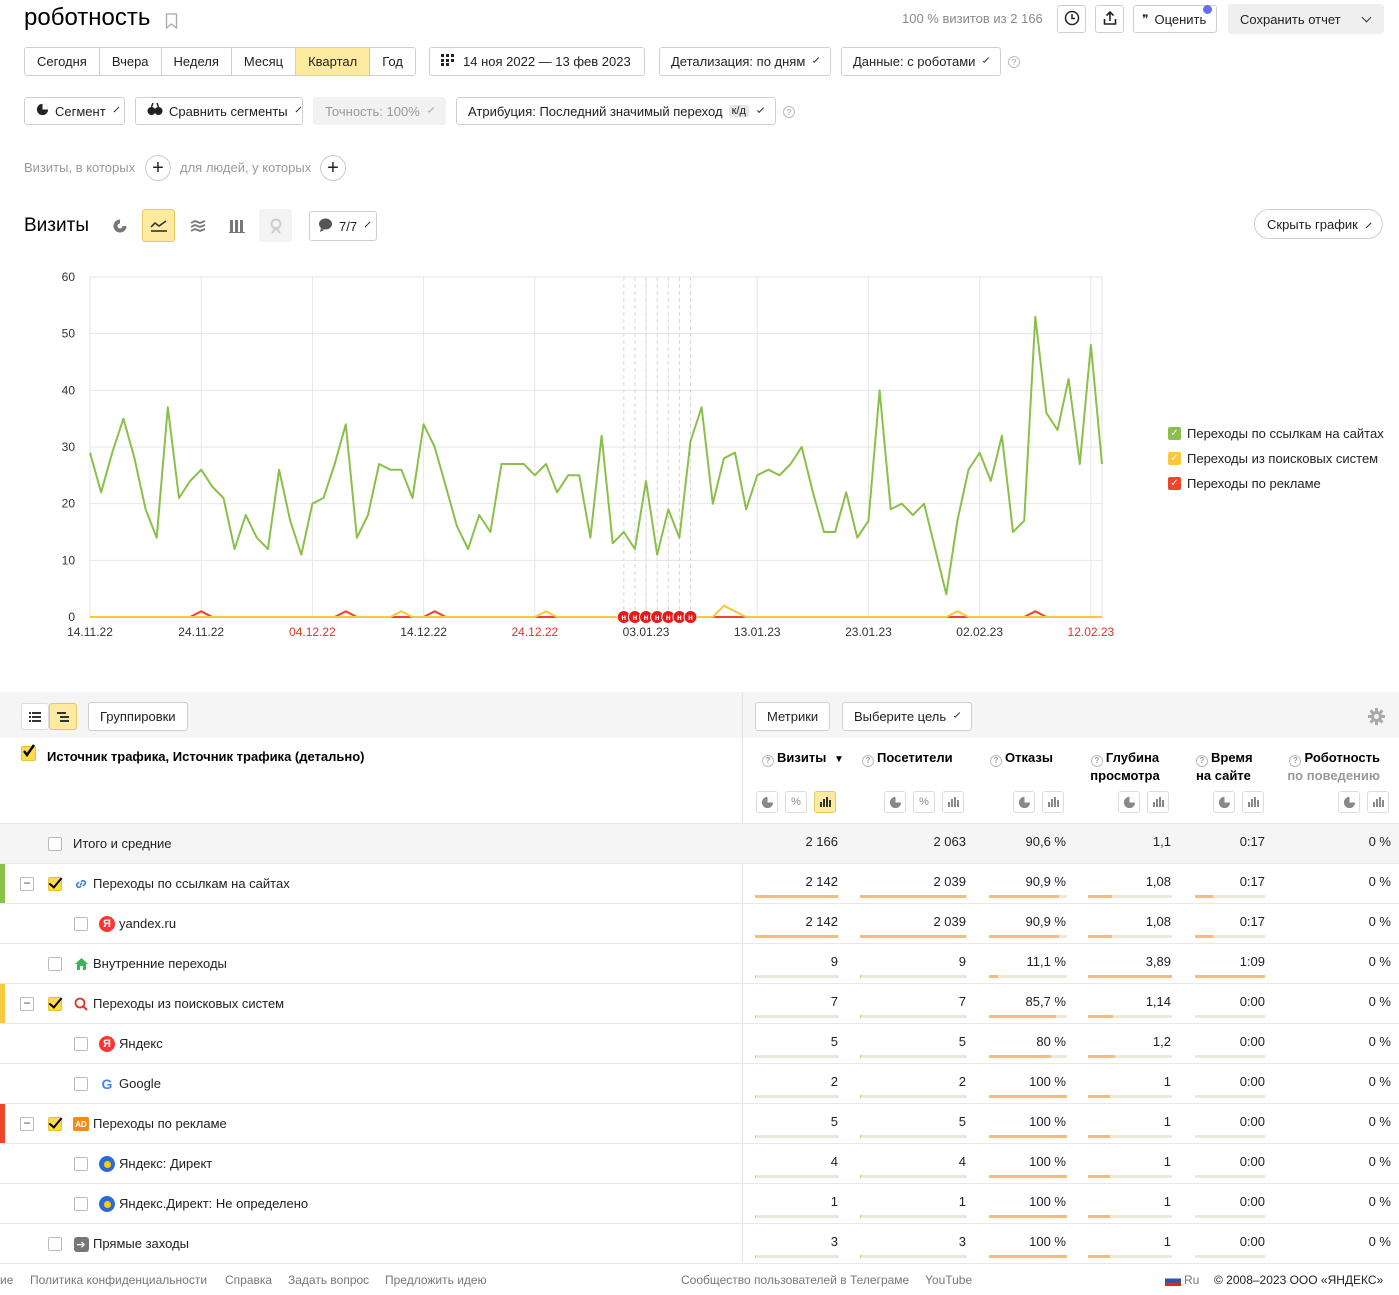  I want to click on period-yesterday: Вчера, so click(131, 61).